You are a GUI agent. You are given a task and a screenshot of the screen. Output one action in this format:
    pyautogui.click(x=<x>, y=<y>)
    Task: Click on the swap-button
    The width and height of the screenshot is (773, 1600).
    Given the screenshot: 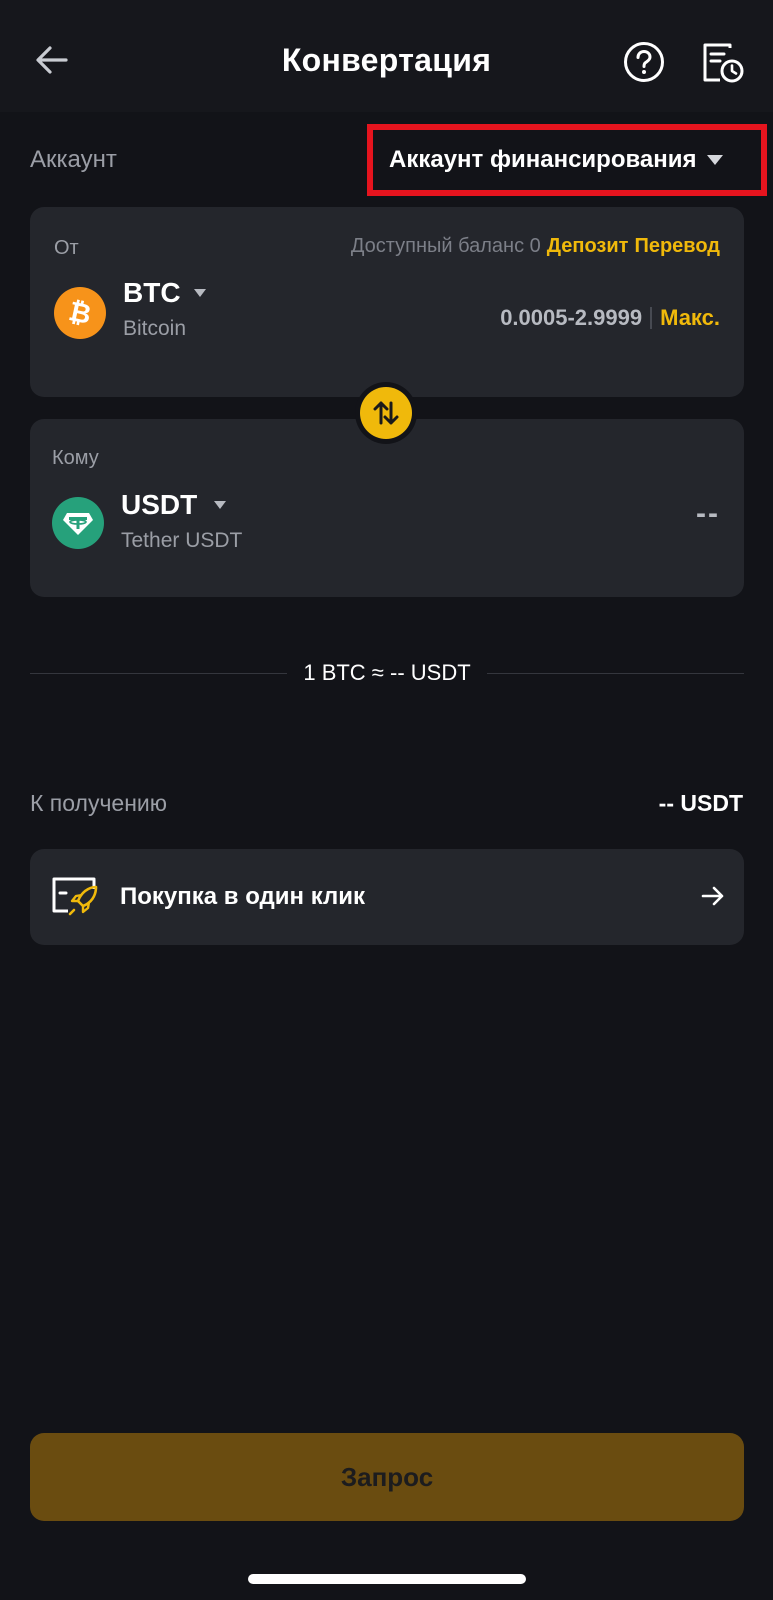 What is the action you would take?
    pyautogui.click(x=386, y=413)
    